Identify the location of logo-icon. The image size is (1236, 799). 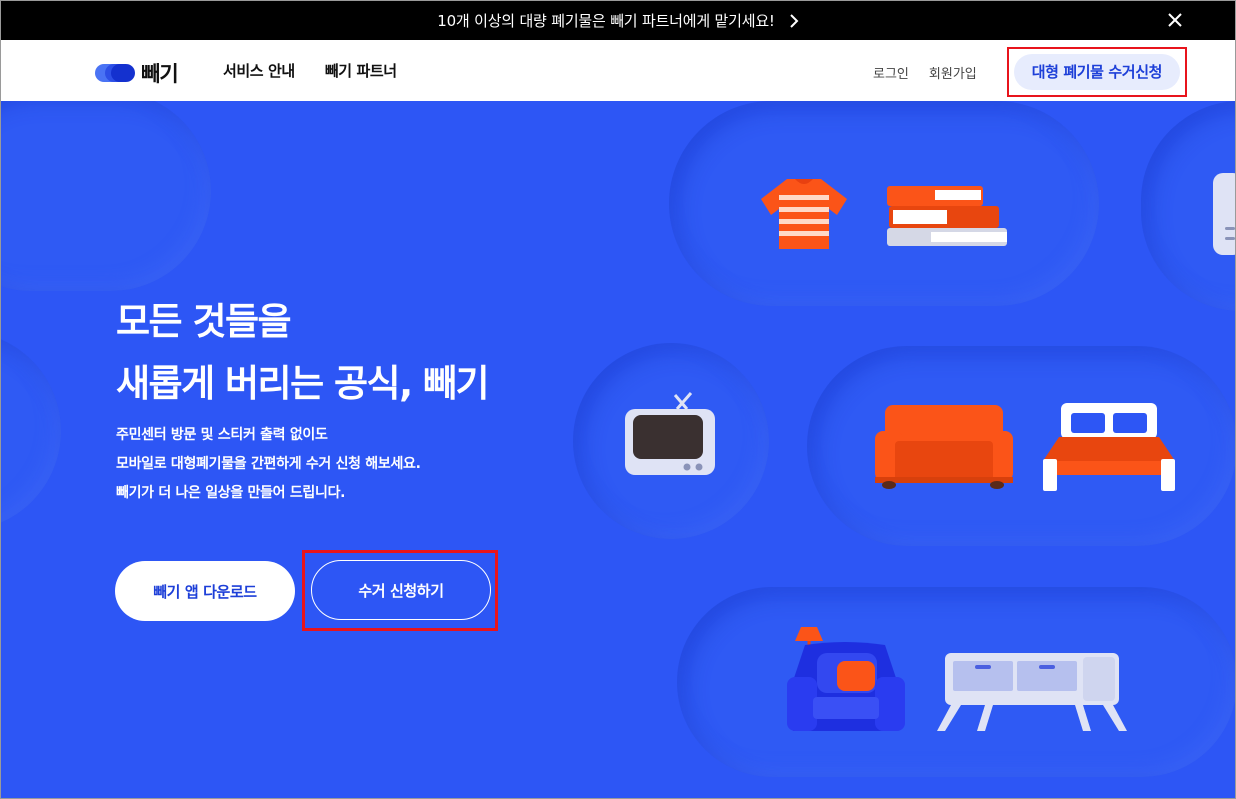
(115, 73).